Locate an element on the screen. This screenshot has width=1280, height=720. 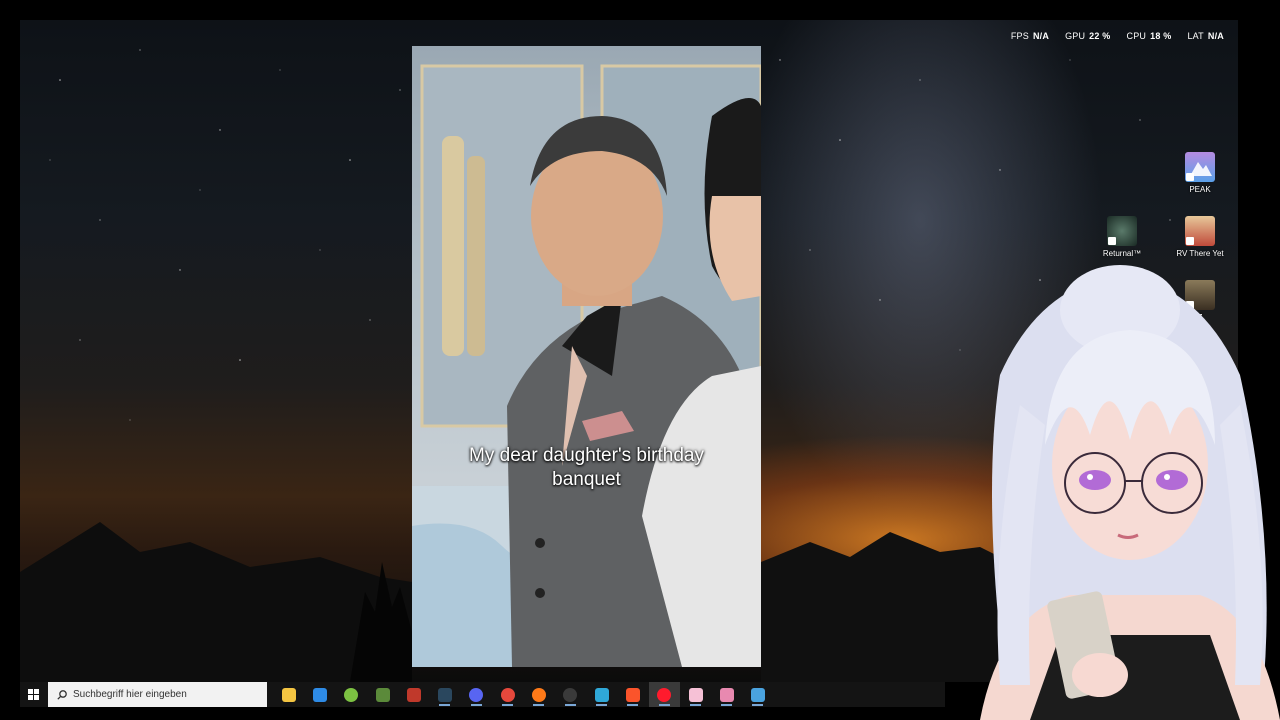
rv-there-yet-icon is located at coordinates (1200, 231).